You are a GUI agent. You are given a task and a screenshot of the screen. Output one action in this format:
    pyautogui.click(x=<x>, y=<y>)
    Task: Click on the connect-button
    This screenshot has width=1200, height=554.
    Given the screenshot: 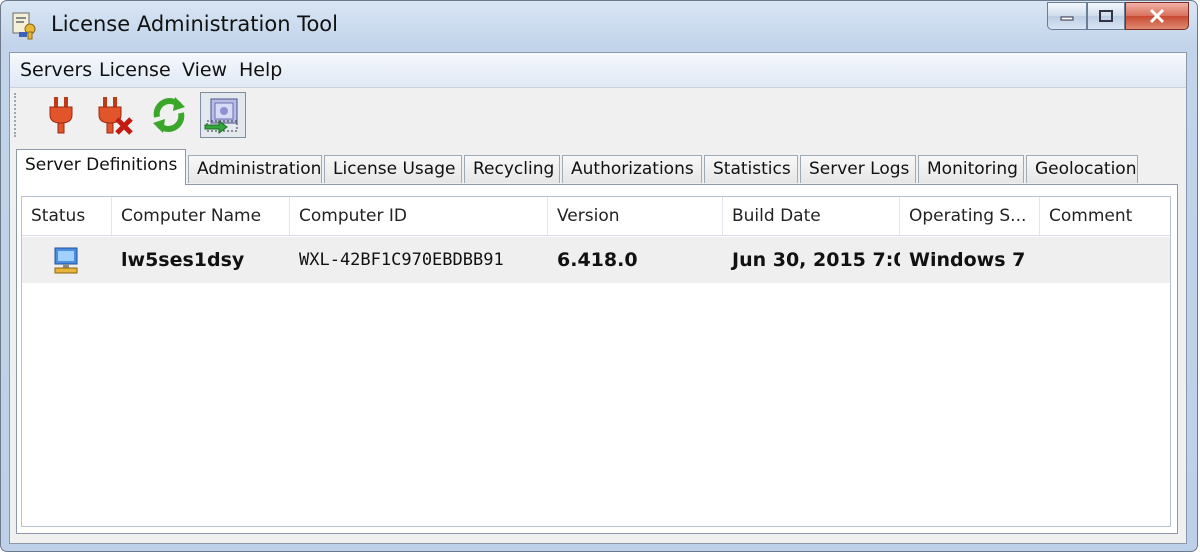 What is the action you would take?
    pyautogui.click(x=61, y=115)
    